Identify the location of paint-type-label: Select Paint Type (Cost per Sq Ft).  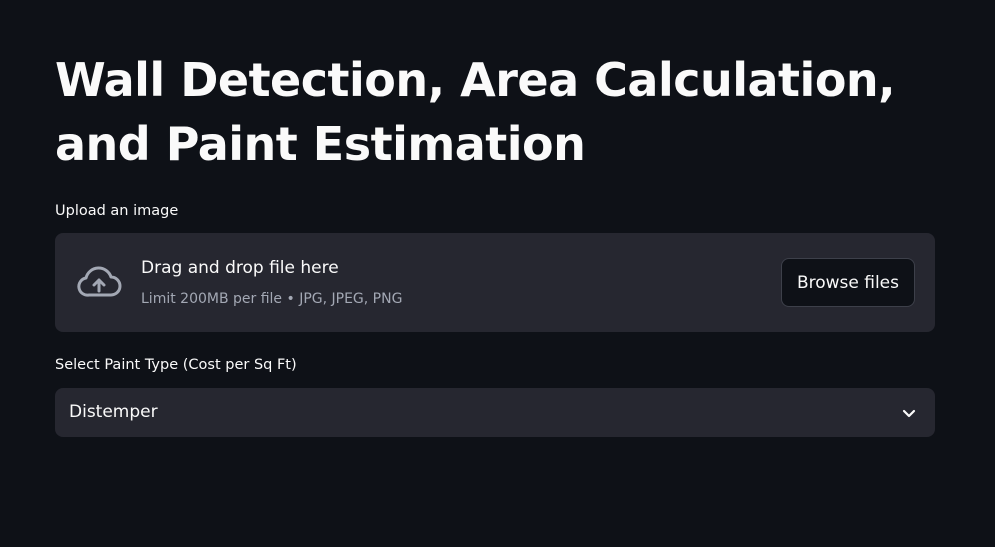
(176, 365).